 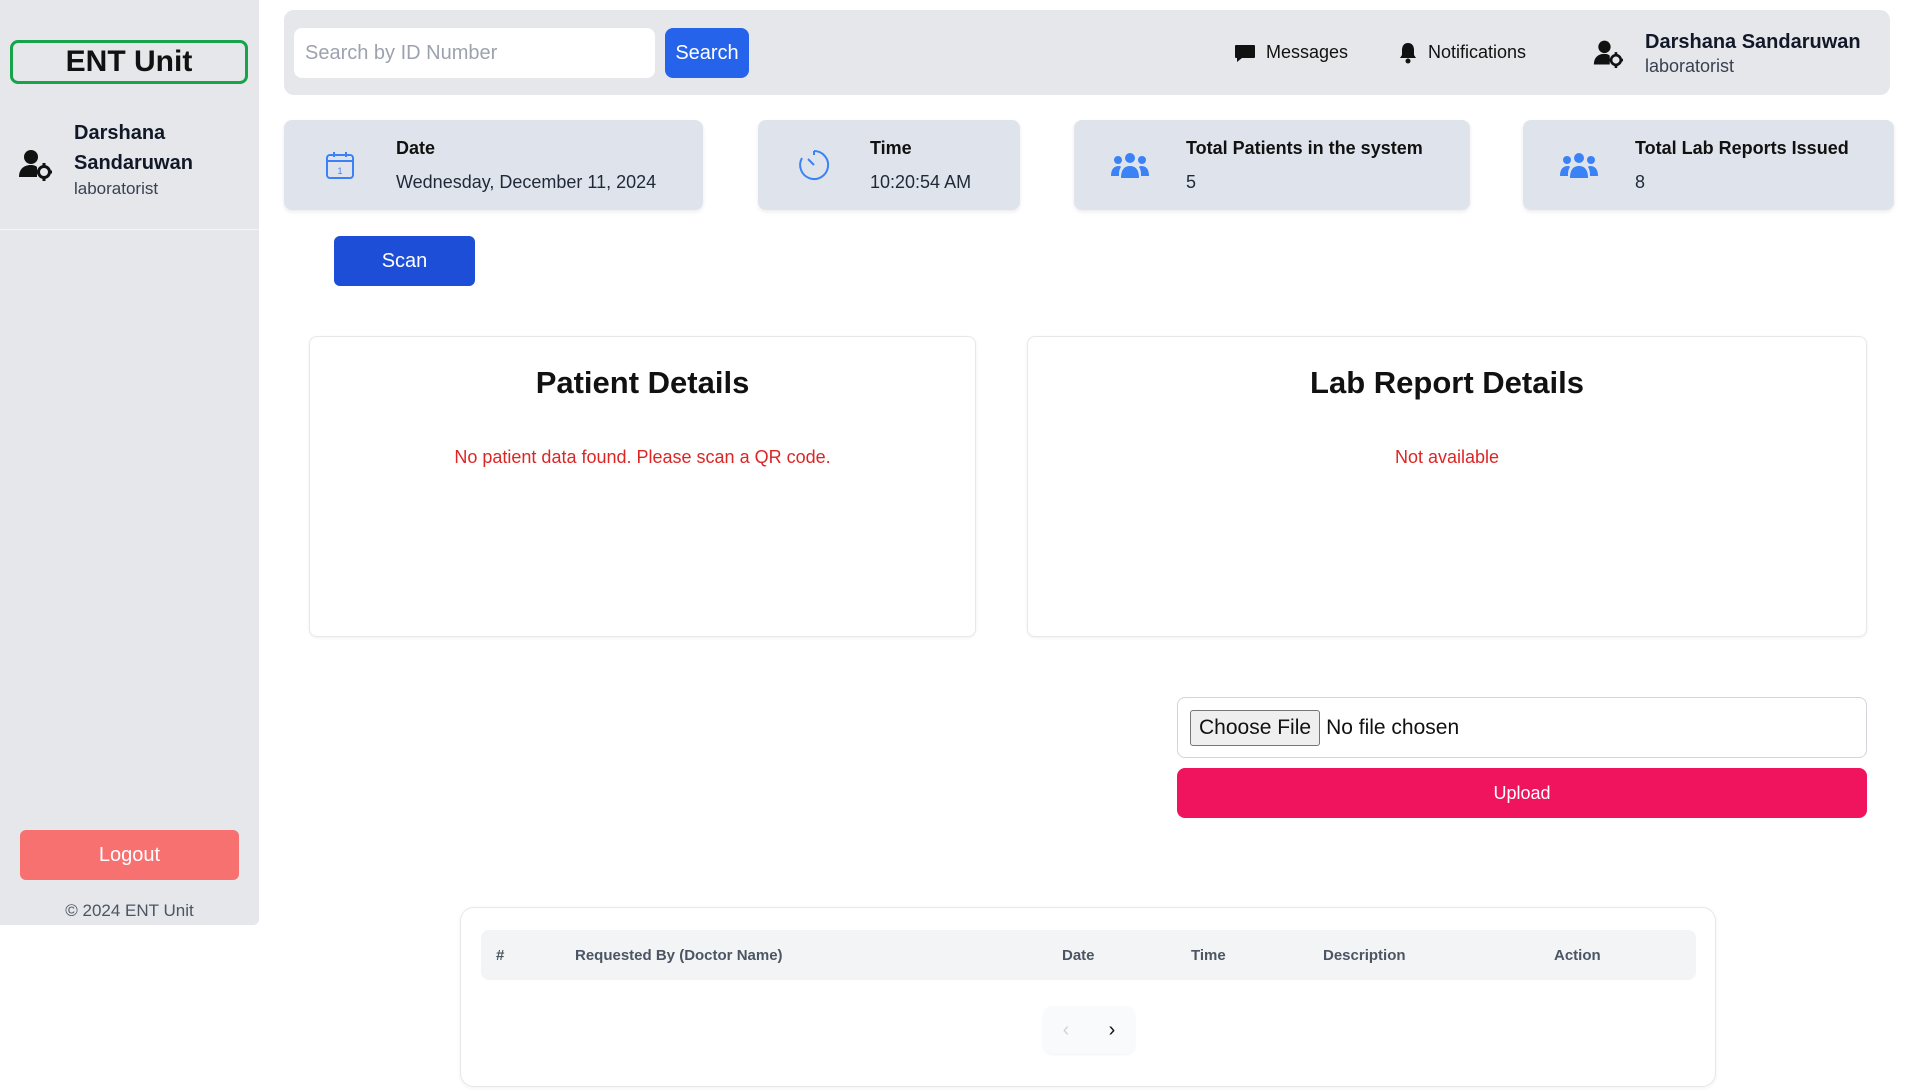 I want to click on prev-page-button: ‹, so click(x=1066, y=1030).